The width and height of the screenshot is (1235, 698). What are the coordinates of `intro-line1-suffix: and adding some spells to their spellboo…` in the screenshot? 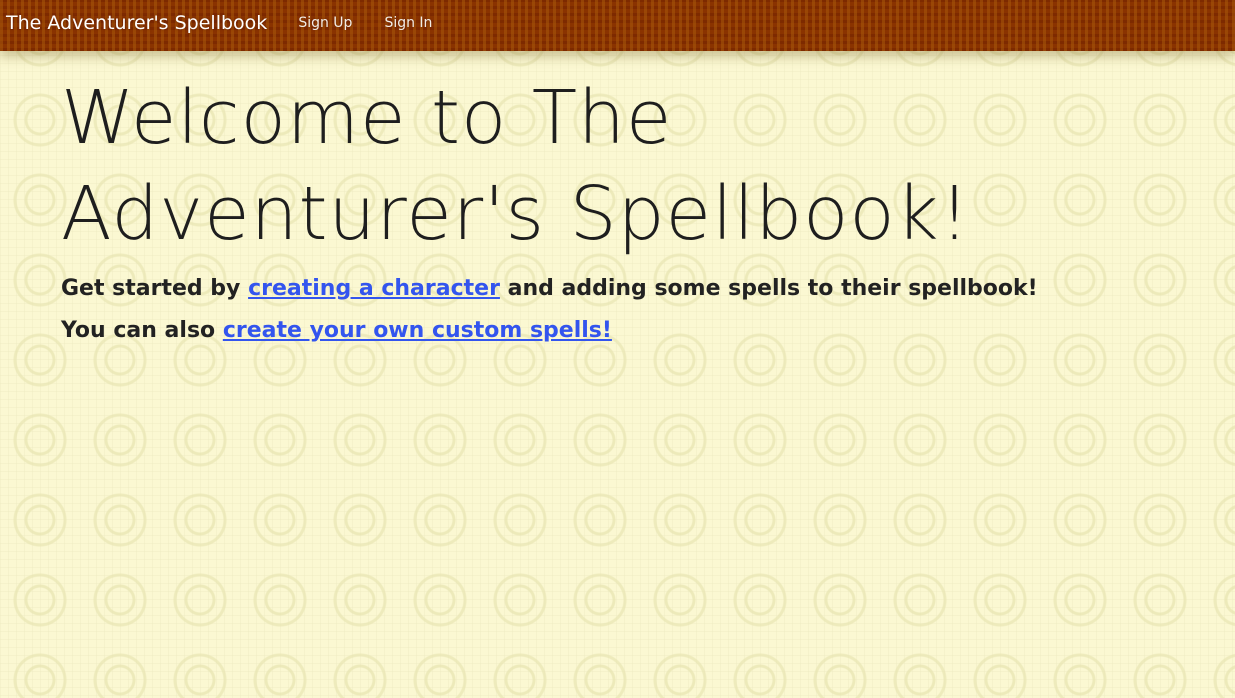 It's located at (768, 288).